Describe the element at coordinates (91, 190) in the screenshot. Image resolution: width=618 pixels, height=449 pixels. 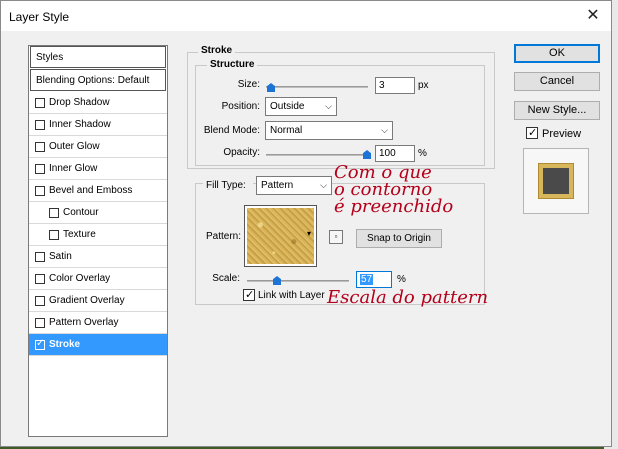
I see `style-item-label: Bevel and Emboss` at that location.